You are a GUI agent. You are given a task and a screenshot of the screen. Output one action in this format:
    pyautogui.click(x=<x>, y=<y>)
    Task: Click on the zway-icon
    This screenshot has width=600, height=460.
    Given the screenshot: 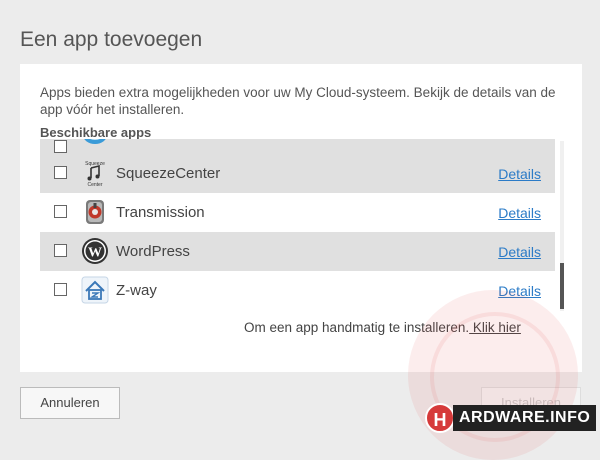 What is the action you would take?
    pyautogui.click(x=95, y=290)
    